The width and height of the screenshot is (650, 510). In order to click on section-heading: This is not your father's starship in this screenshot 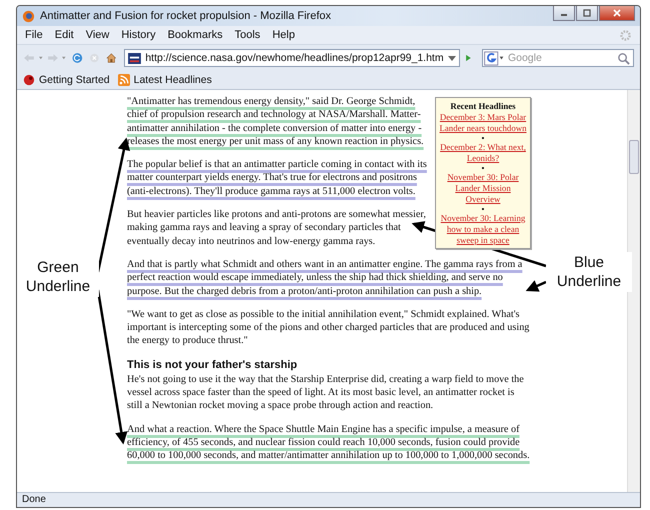, I will do `click(212, 365)`.